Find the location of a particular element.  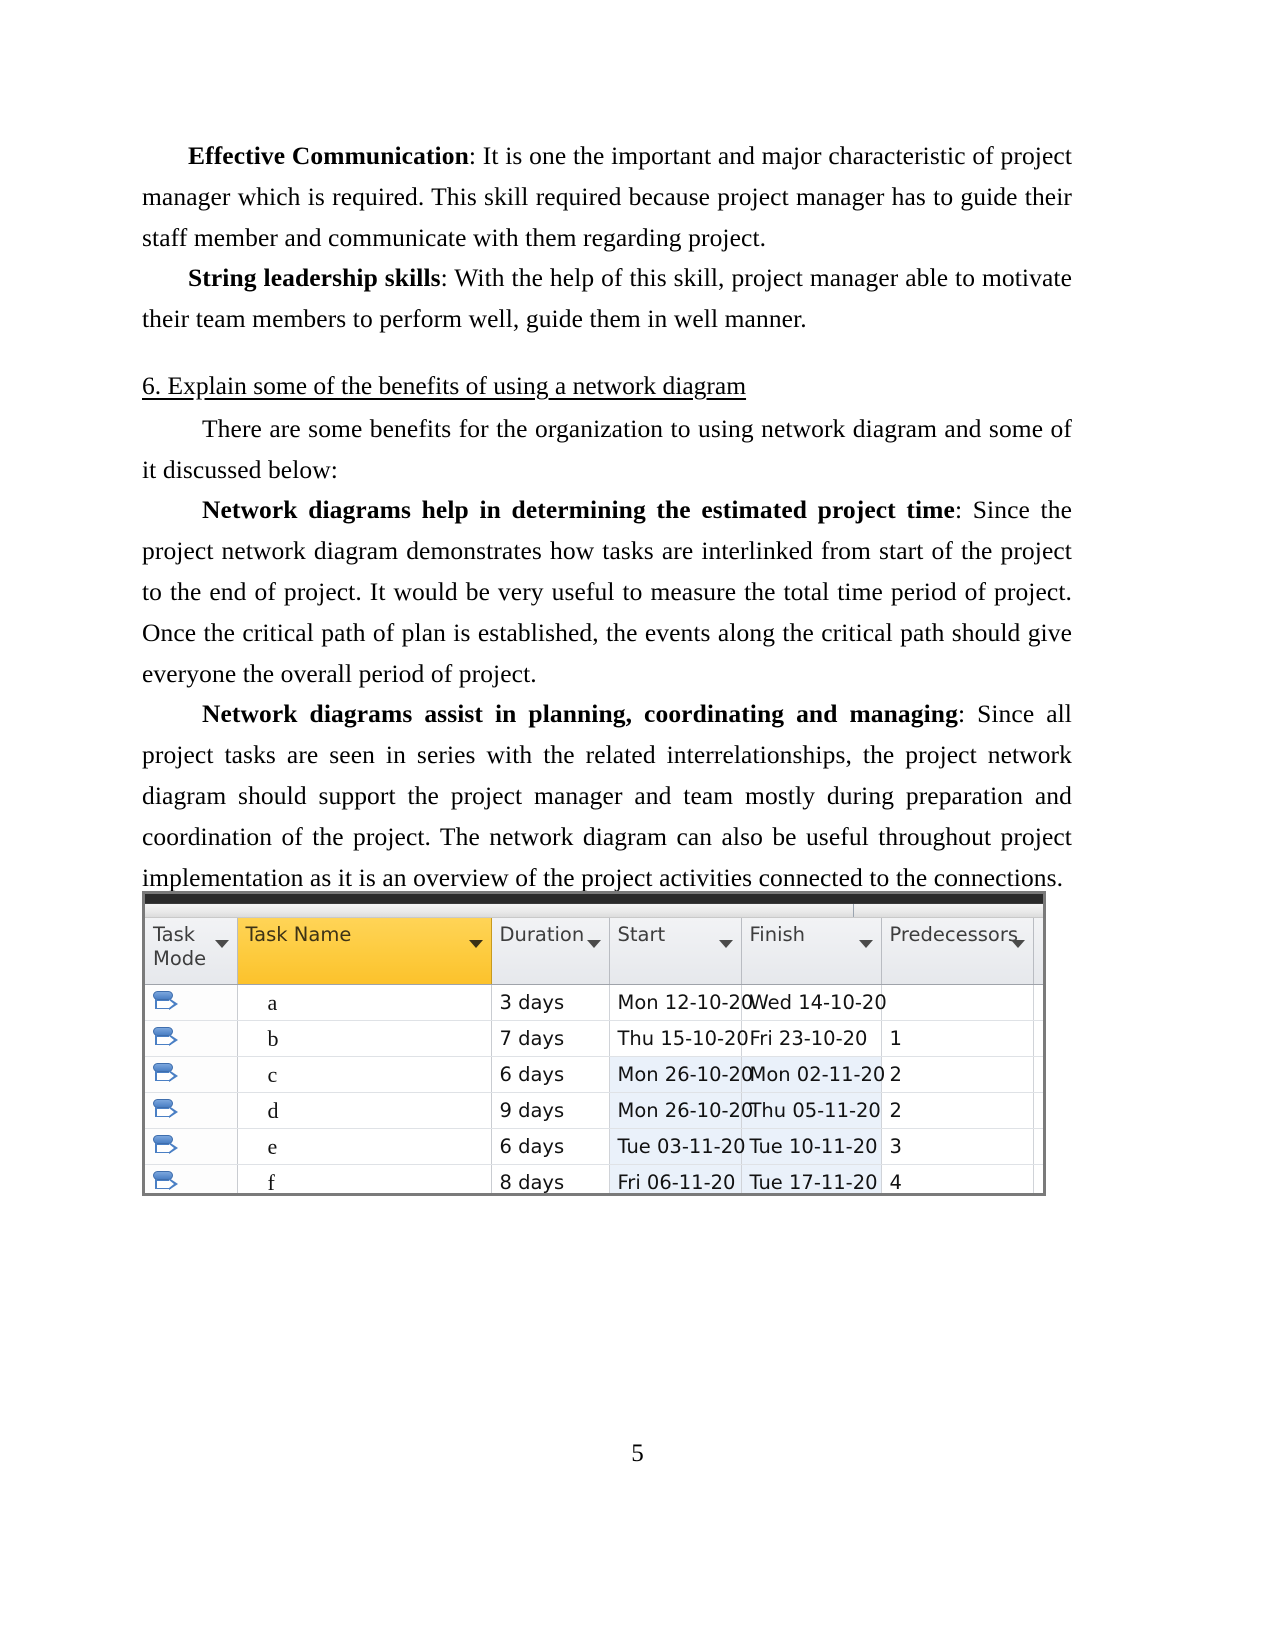

page-number: 5 is located at coordinates (637, 1453).